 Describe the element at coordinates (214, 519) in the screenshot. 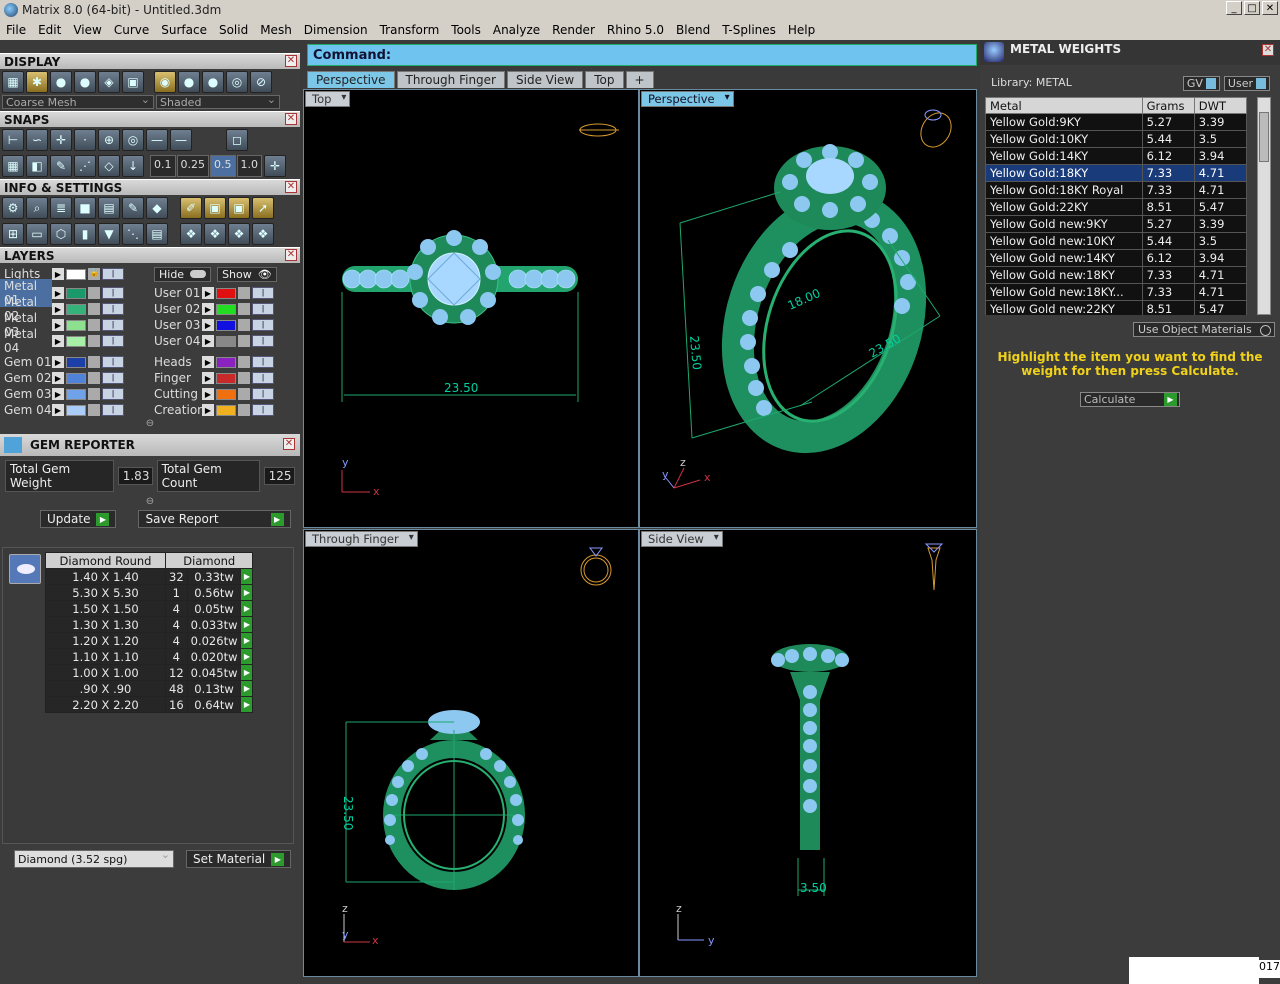

I see `save-report-button: Save Report ▶` at that location.